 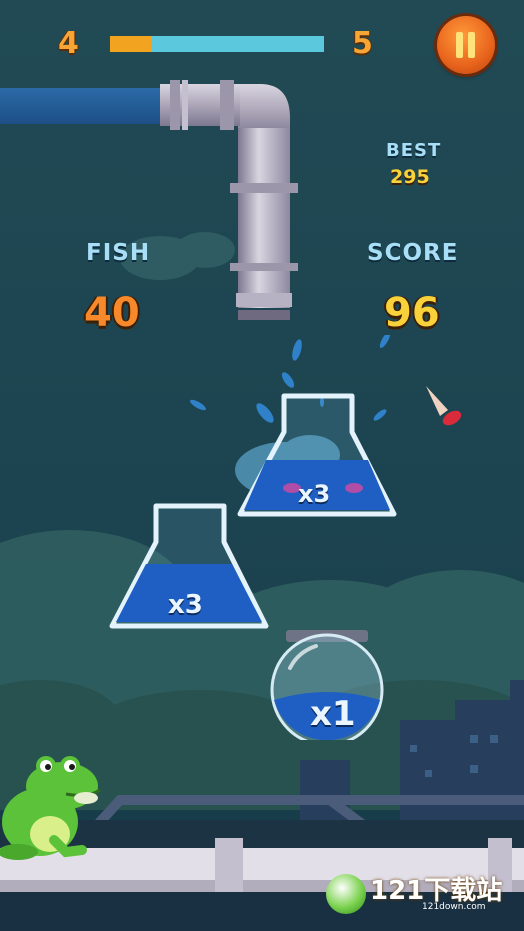 I want to click on pause-icon-bar, so click(x=471, y=45).